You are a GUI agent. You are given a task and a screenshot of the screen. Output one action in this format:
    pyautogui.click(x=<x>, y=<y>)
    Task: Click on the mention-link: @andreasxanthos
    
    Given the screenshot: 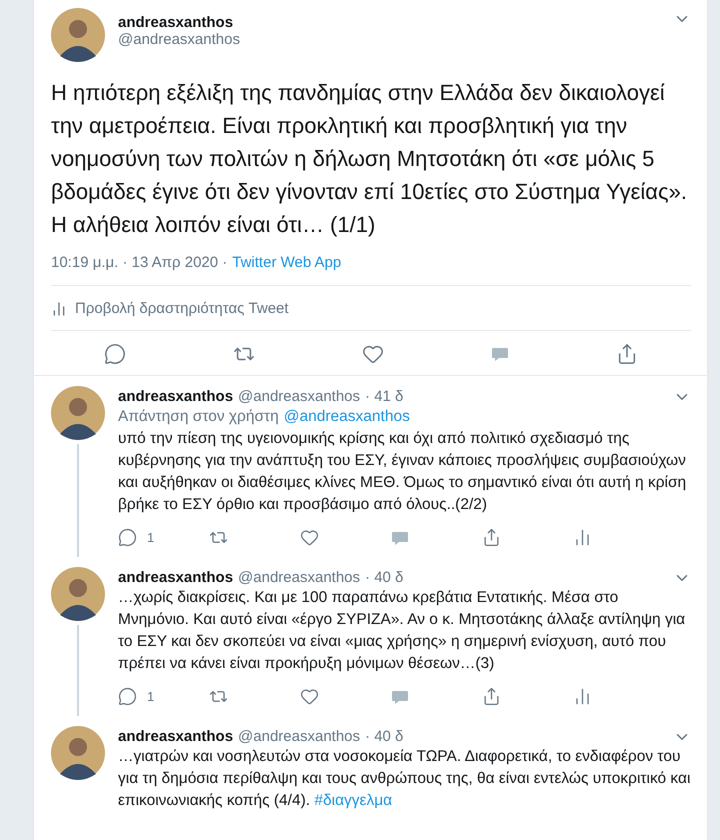 What is the action you would take?
    pyautogui.click(x=347, y=417)
    